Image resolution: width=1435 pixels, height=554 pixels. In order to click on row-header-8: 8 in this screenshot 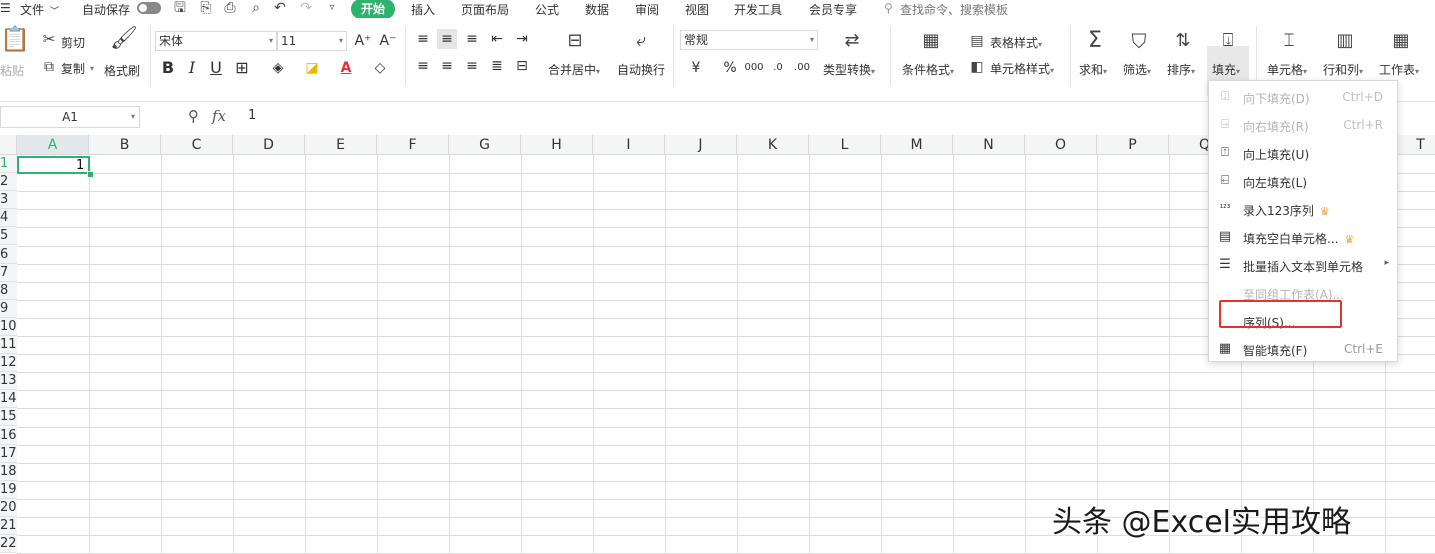, I will do `click(8, 290)`.